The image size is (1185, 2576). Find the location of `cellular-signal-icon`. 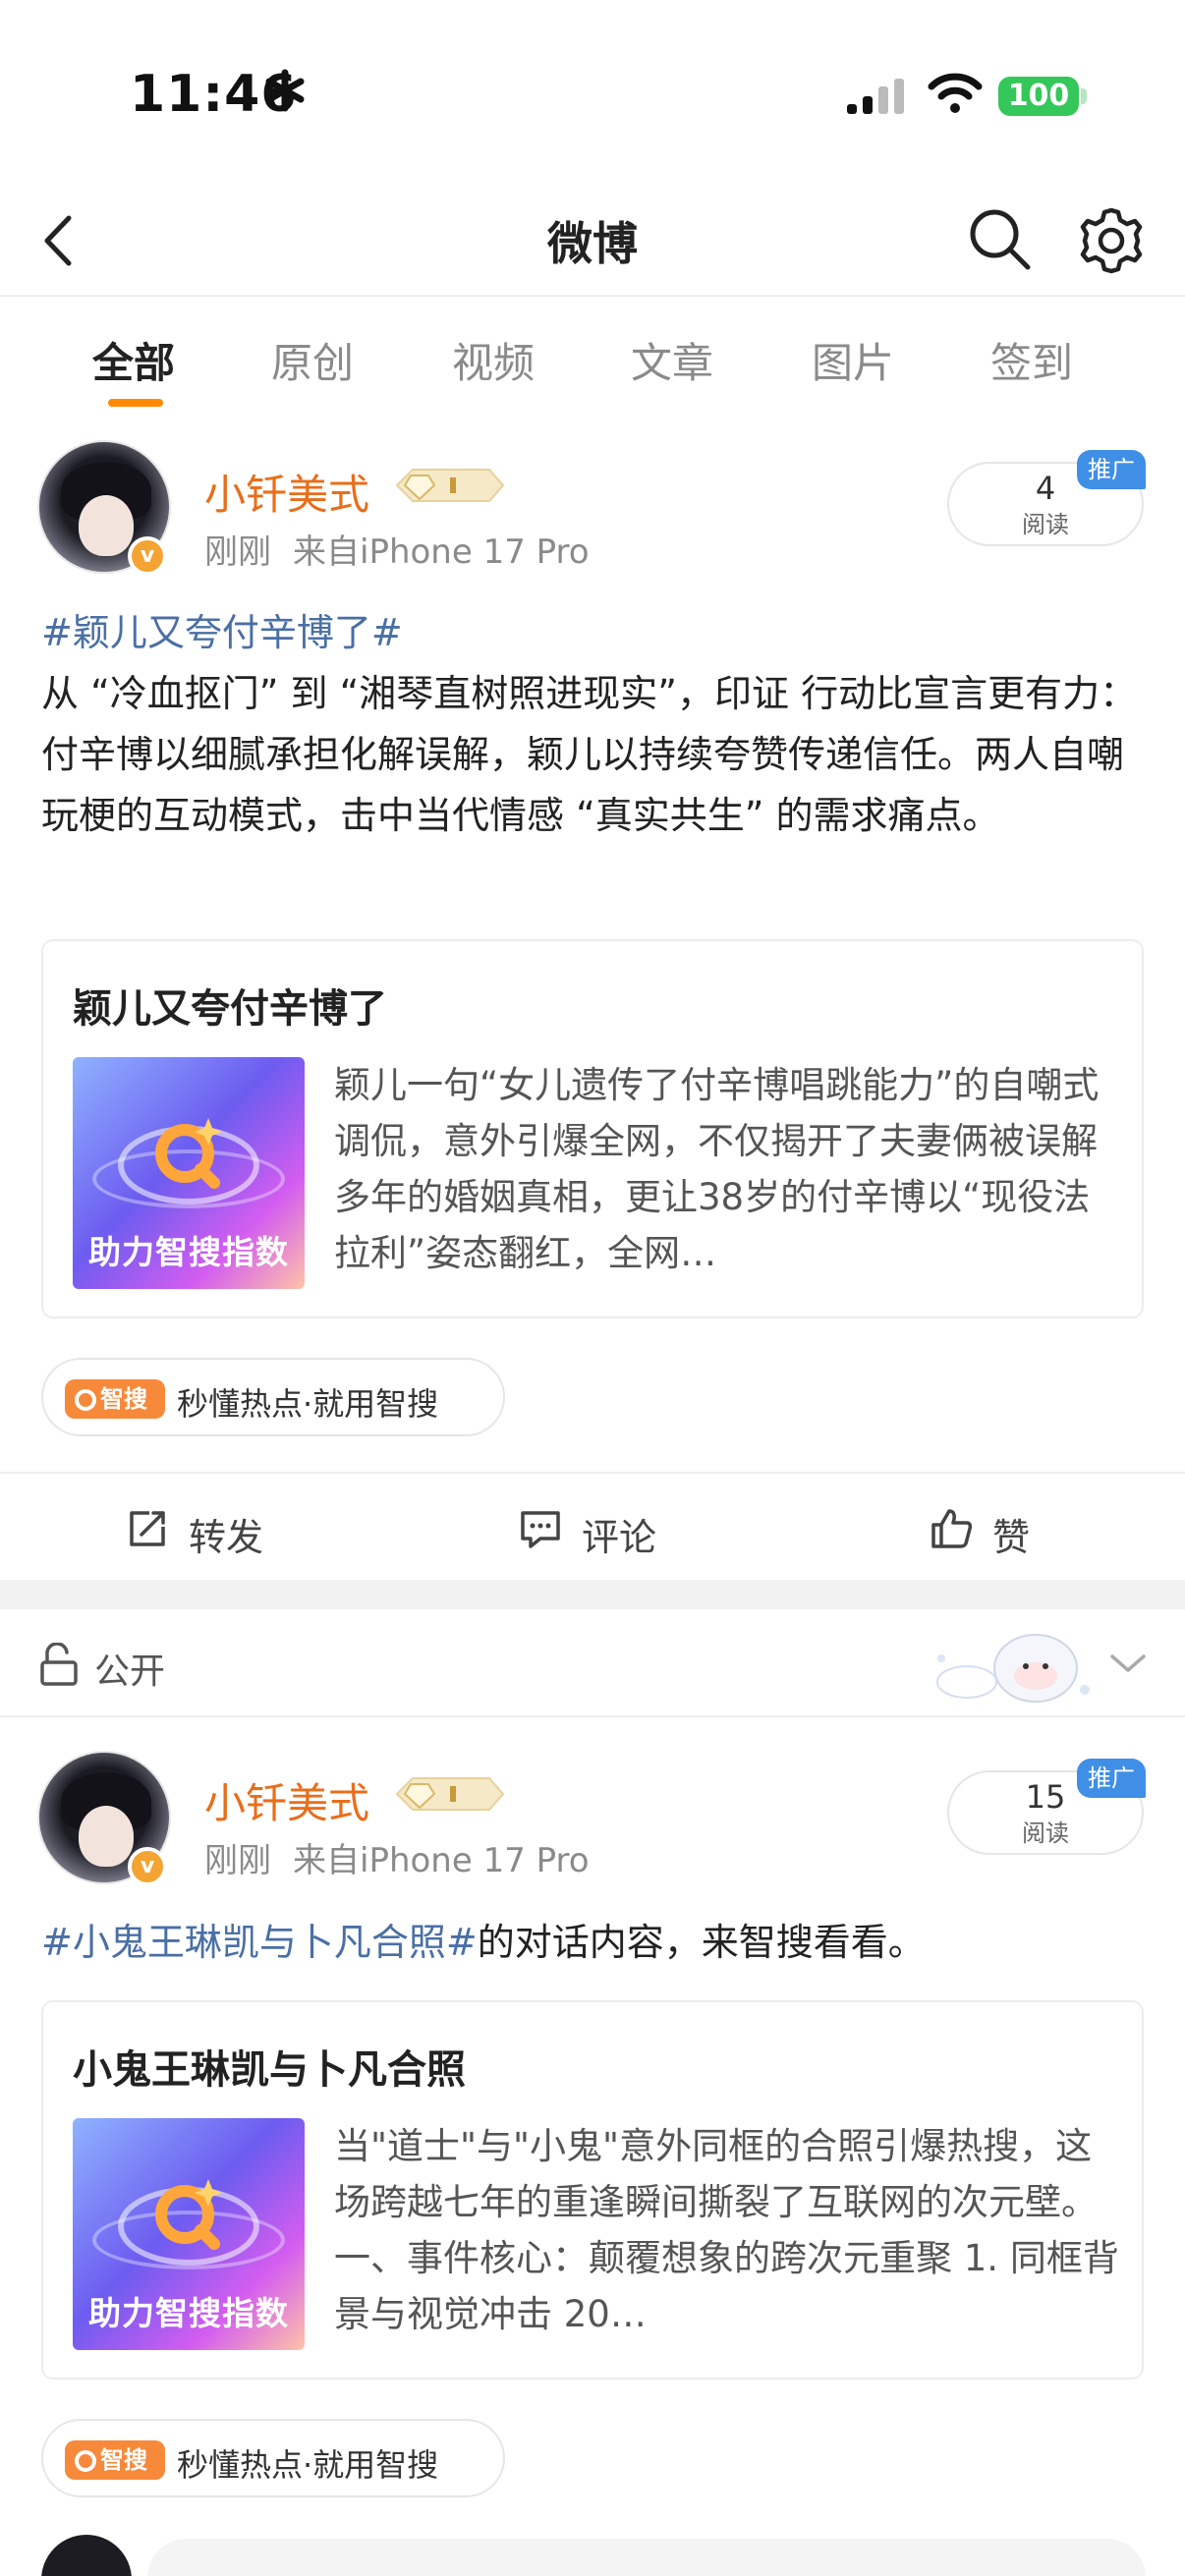

cellular-signal-icon is located at coordinates (876, 96).